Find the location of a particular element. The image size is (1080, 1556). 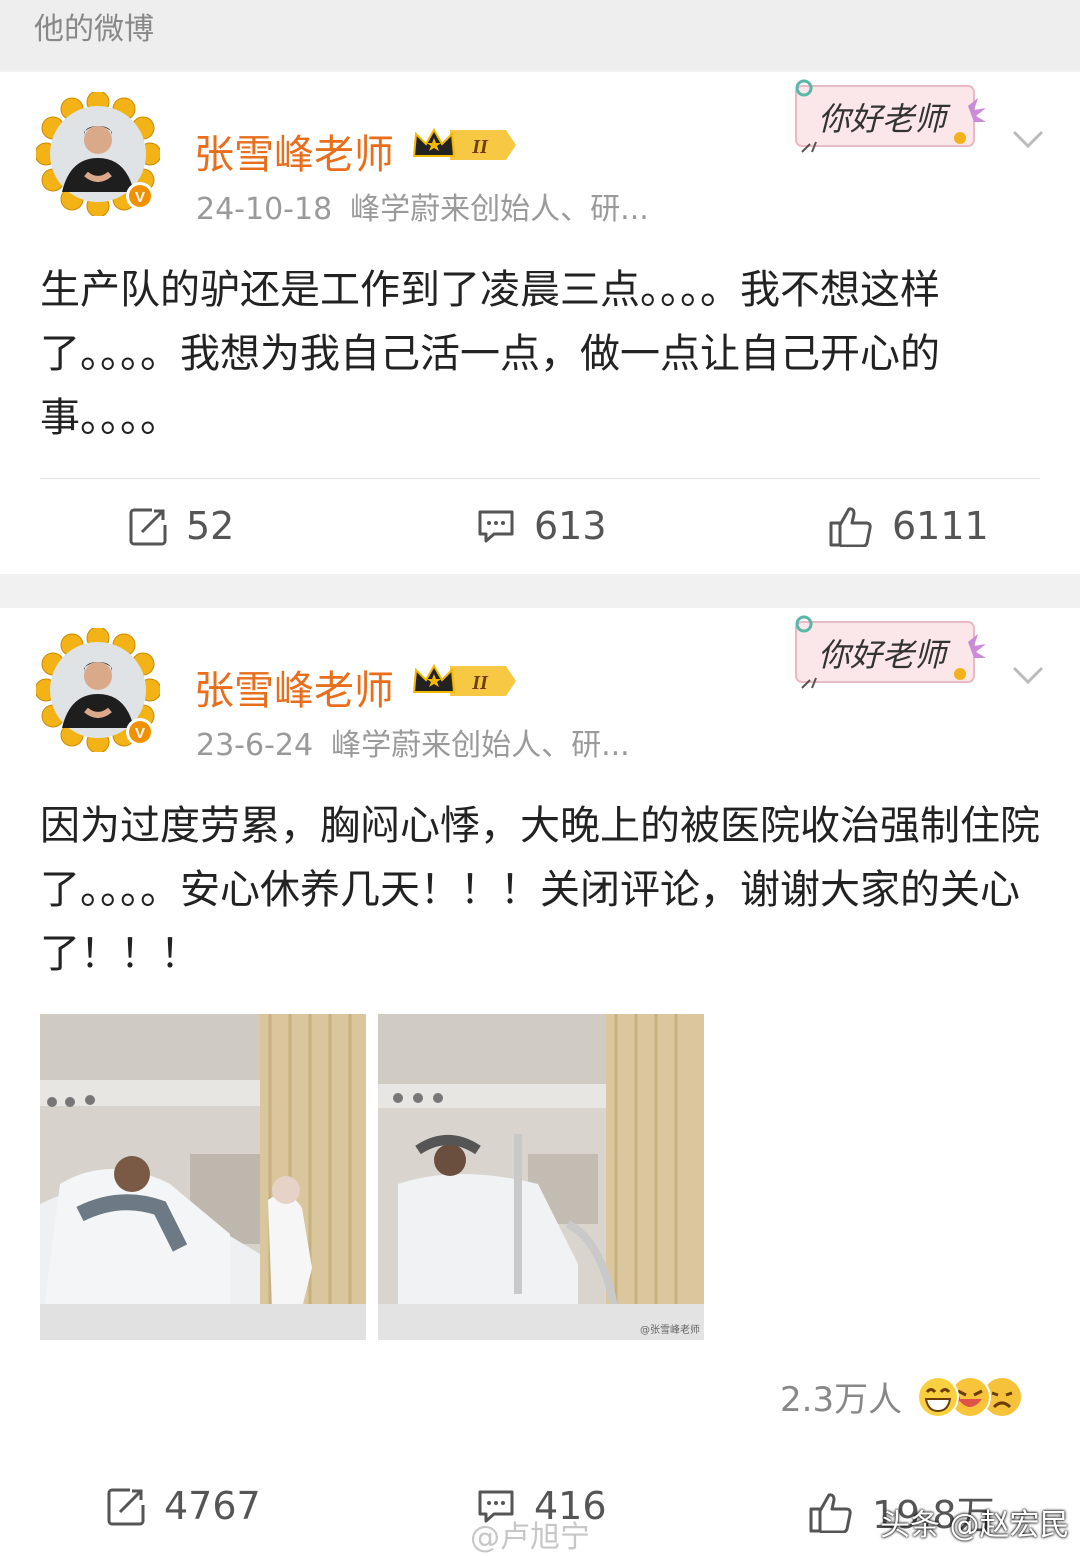

comment-button: 613 is located at coordinates (541, 526).